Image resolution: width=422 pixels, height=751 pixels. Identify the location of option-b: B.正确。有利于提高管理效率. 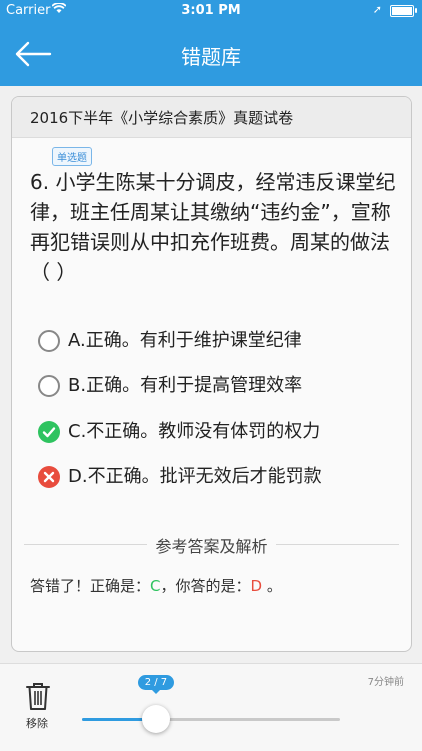
(218, 386).